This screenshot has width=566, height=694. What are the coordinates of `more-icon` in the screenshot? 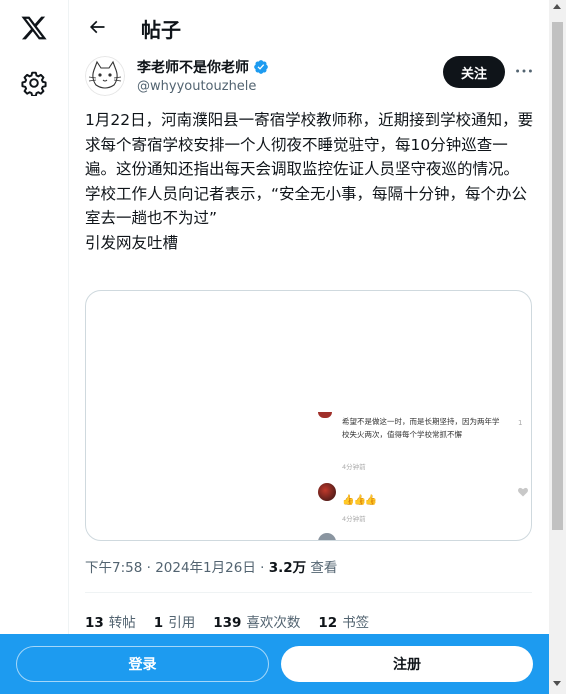 It's located at (524, 71).